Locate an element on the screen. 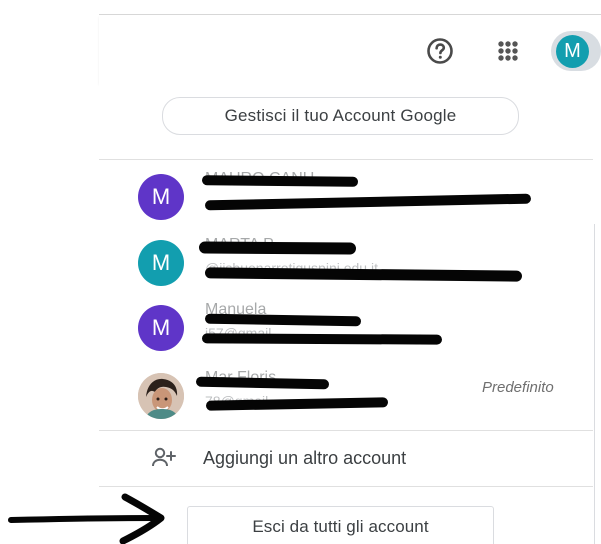 The width and height of the screenshot is (601, 544). profile-photo-icon is located at coordinates (161, 396).